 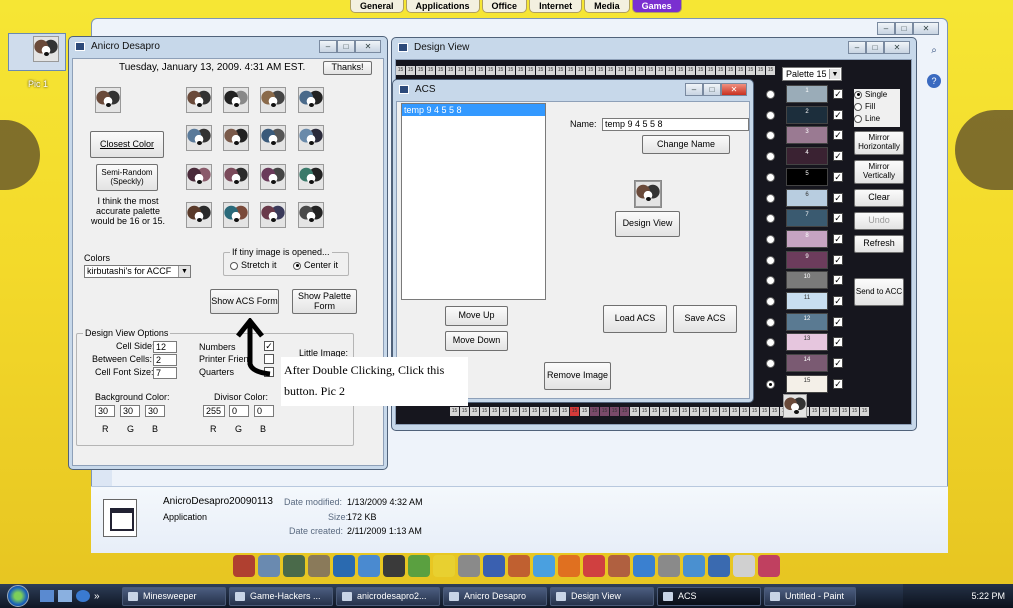 I want to click on div-r-input: 255, so click(x=214, y=411).